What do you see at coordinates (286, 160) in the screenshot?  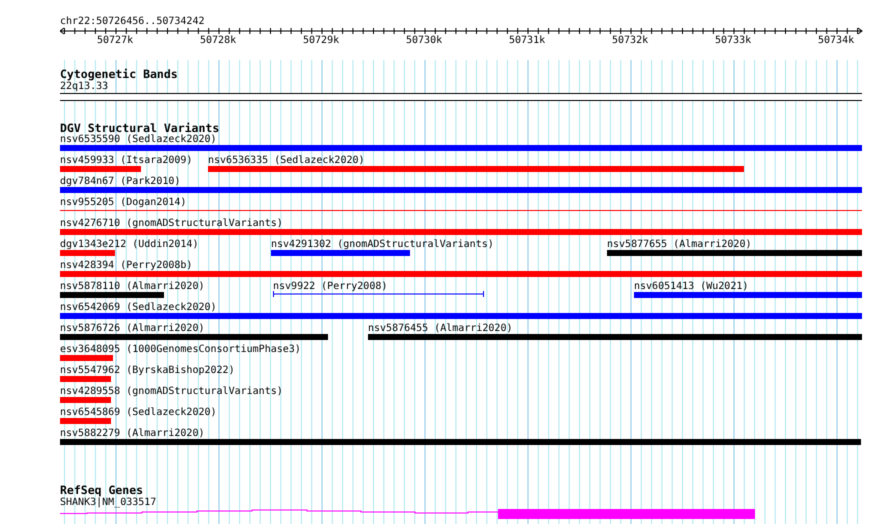 I see `feature-label: nsv6536335 (Sedlazeck2020)` at bounding box center [286, 160].